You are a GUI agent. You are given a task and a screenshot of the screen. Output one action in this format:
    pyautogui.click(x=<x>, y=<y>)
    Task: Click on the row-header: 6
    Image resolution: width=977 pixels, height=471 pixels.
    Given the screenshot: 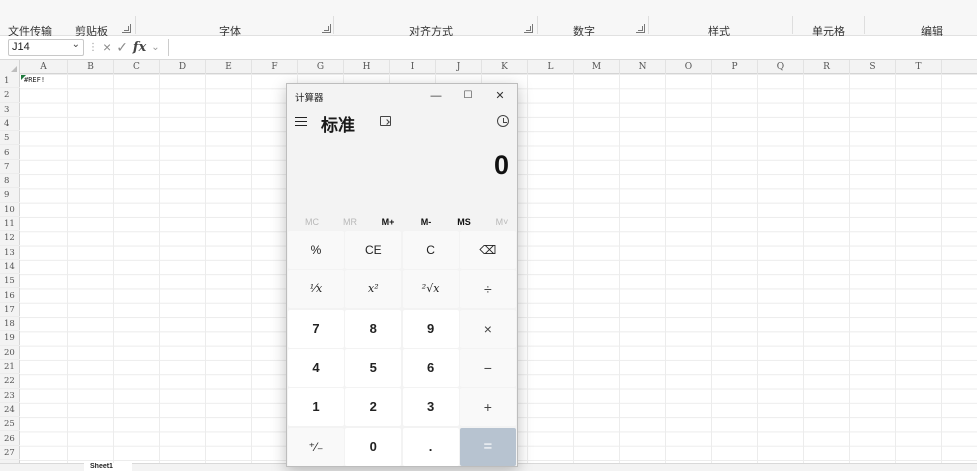 What is the action you would take?
    pyautogui.click(x=10, y=153)
    